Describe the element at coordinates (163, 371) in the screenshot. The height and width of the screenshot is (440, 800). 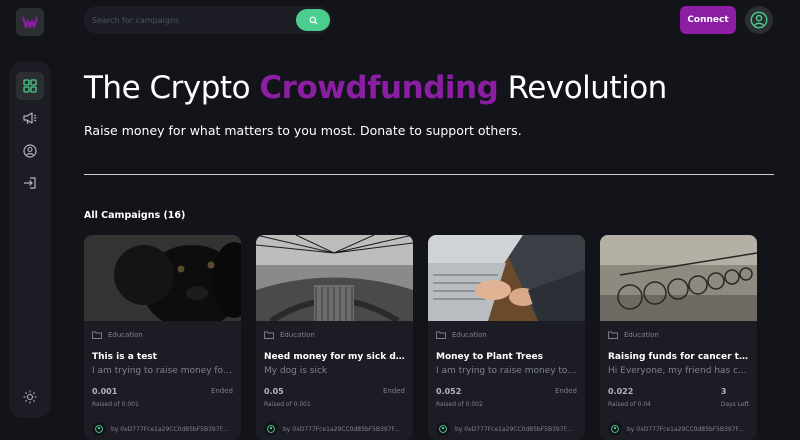
I see `campaign-description: I am trying to raise money for a project` at that location.